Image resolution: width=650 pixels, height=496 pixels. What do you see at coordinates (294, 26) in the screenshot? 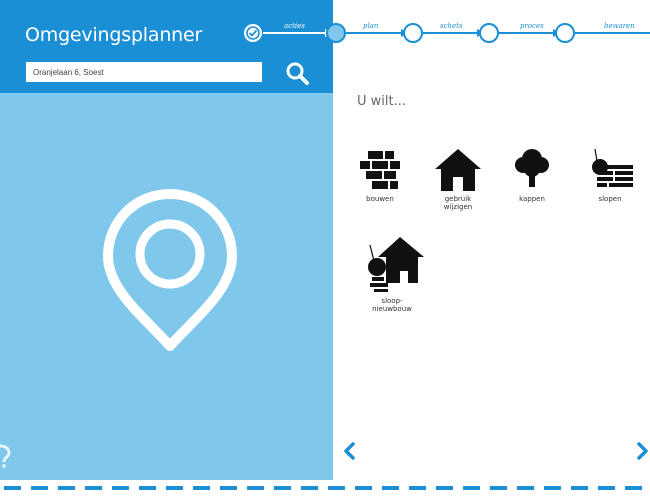
I see `step-label-acties: acties` at bounding box center [294, 26].